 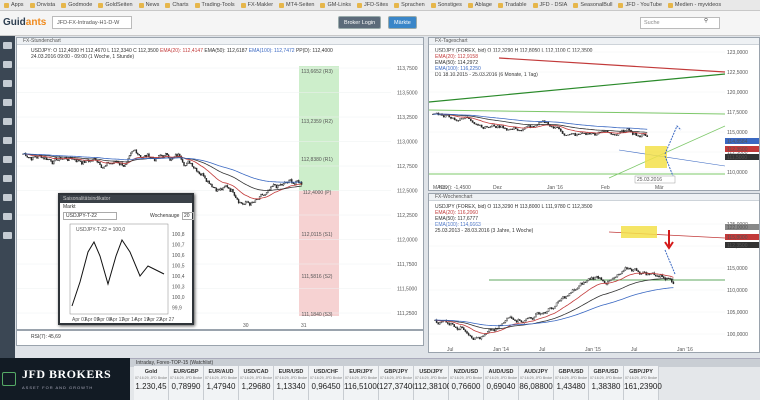 I want to click on bookmark-item: Onvista, so click(x=42, y=5).